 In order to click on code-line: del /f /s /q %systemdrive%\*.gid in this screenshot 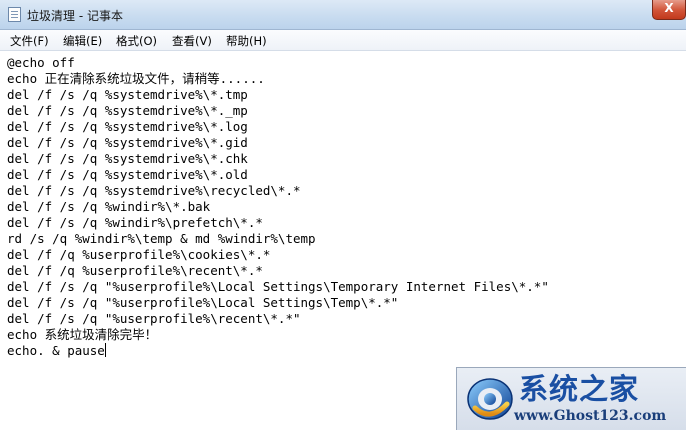, I will do `click(127, 142)`.